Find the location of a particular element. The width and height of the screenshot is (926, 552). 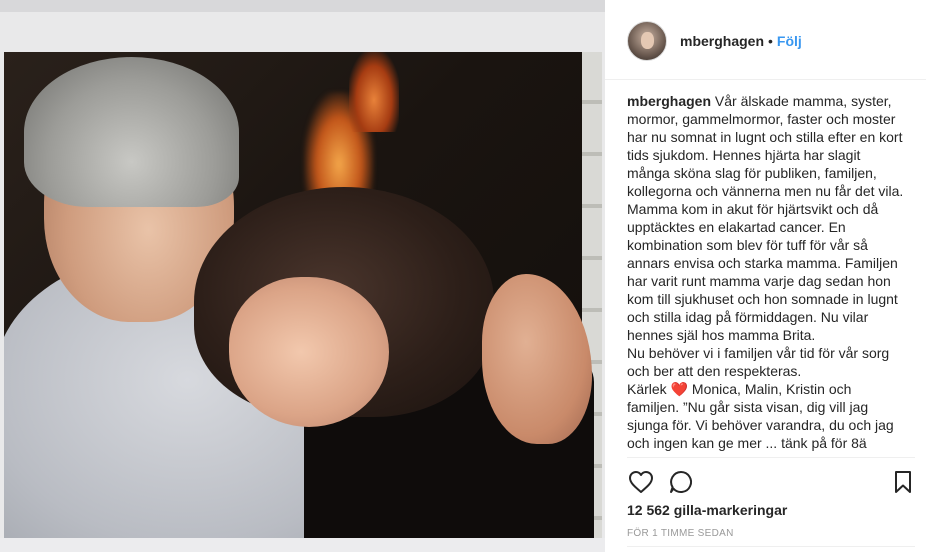

younger-woman-face is located at coordinates (309, 352).